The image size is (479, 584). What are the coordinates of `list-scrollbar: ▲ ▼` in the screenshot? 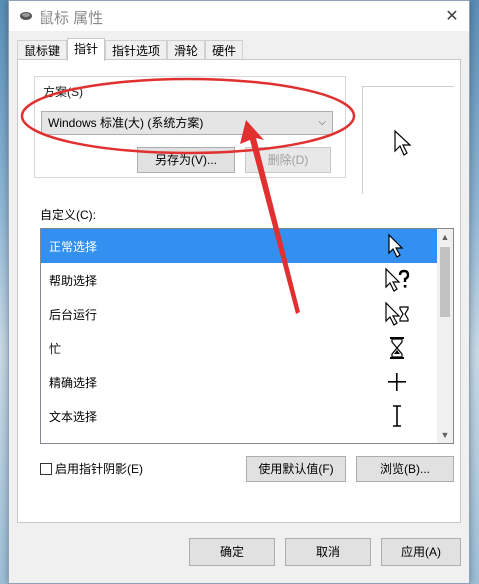 It's located at (445, 336).